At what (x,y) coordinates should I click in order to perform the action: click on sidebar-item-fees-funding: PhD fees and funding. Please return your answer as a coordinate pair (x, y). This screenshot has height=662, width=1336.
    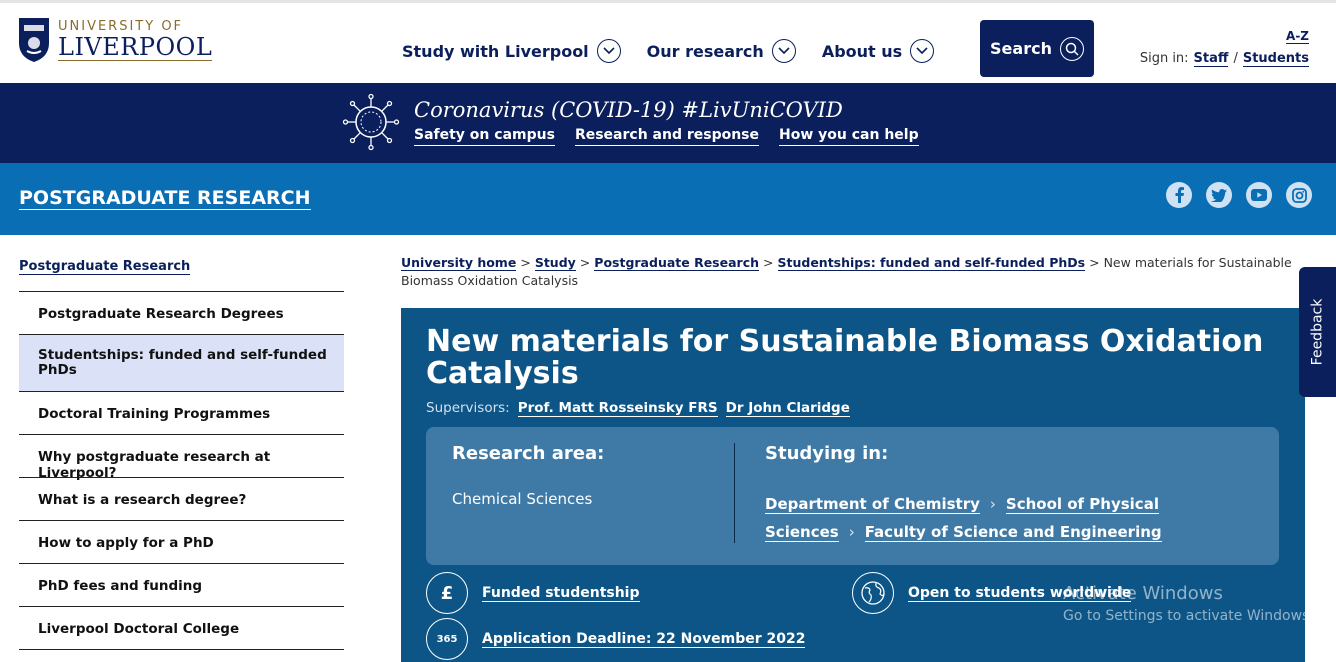
    Looking at the image, I should click on (181, 585).